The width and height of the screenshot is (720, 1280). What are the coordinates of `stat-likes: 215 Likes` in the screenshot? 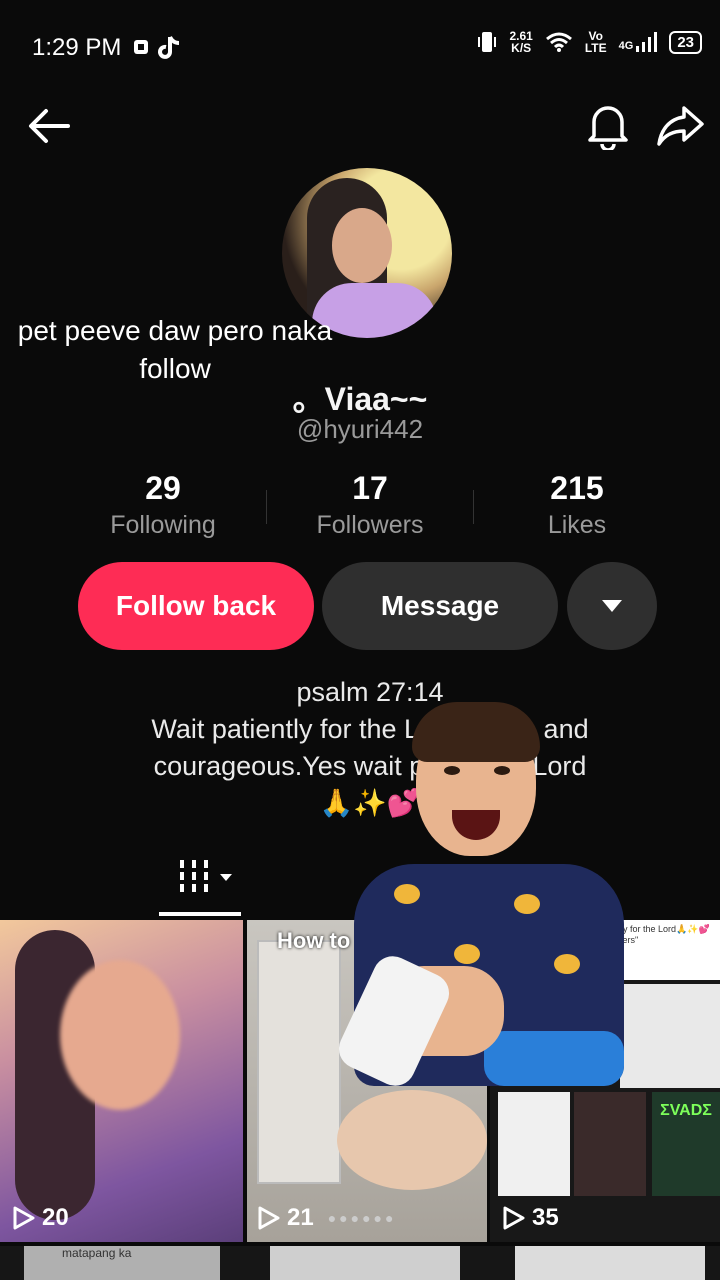 It's located at (577, 505).